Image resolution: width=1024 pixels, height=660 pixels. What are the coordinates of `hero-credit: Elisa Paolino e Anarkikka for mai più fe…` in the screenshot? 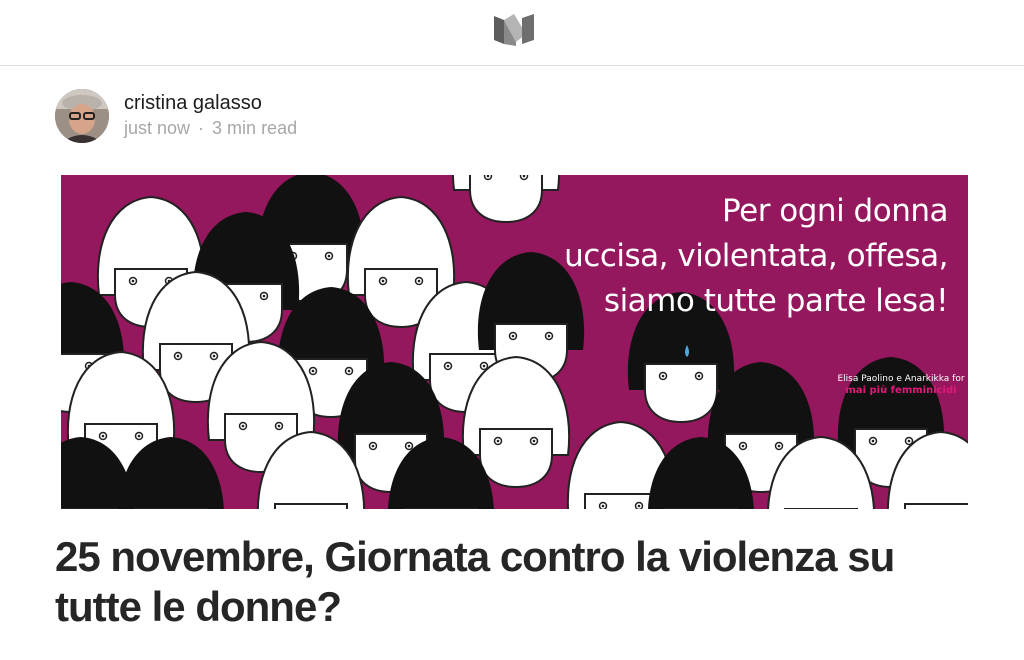 It's located at (894, 385).